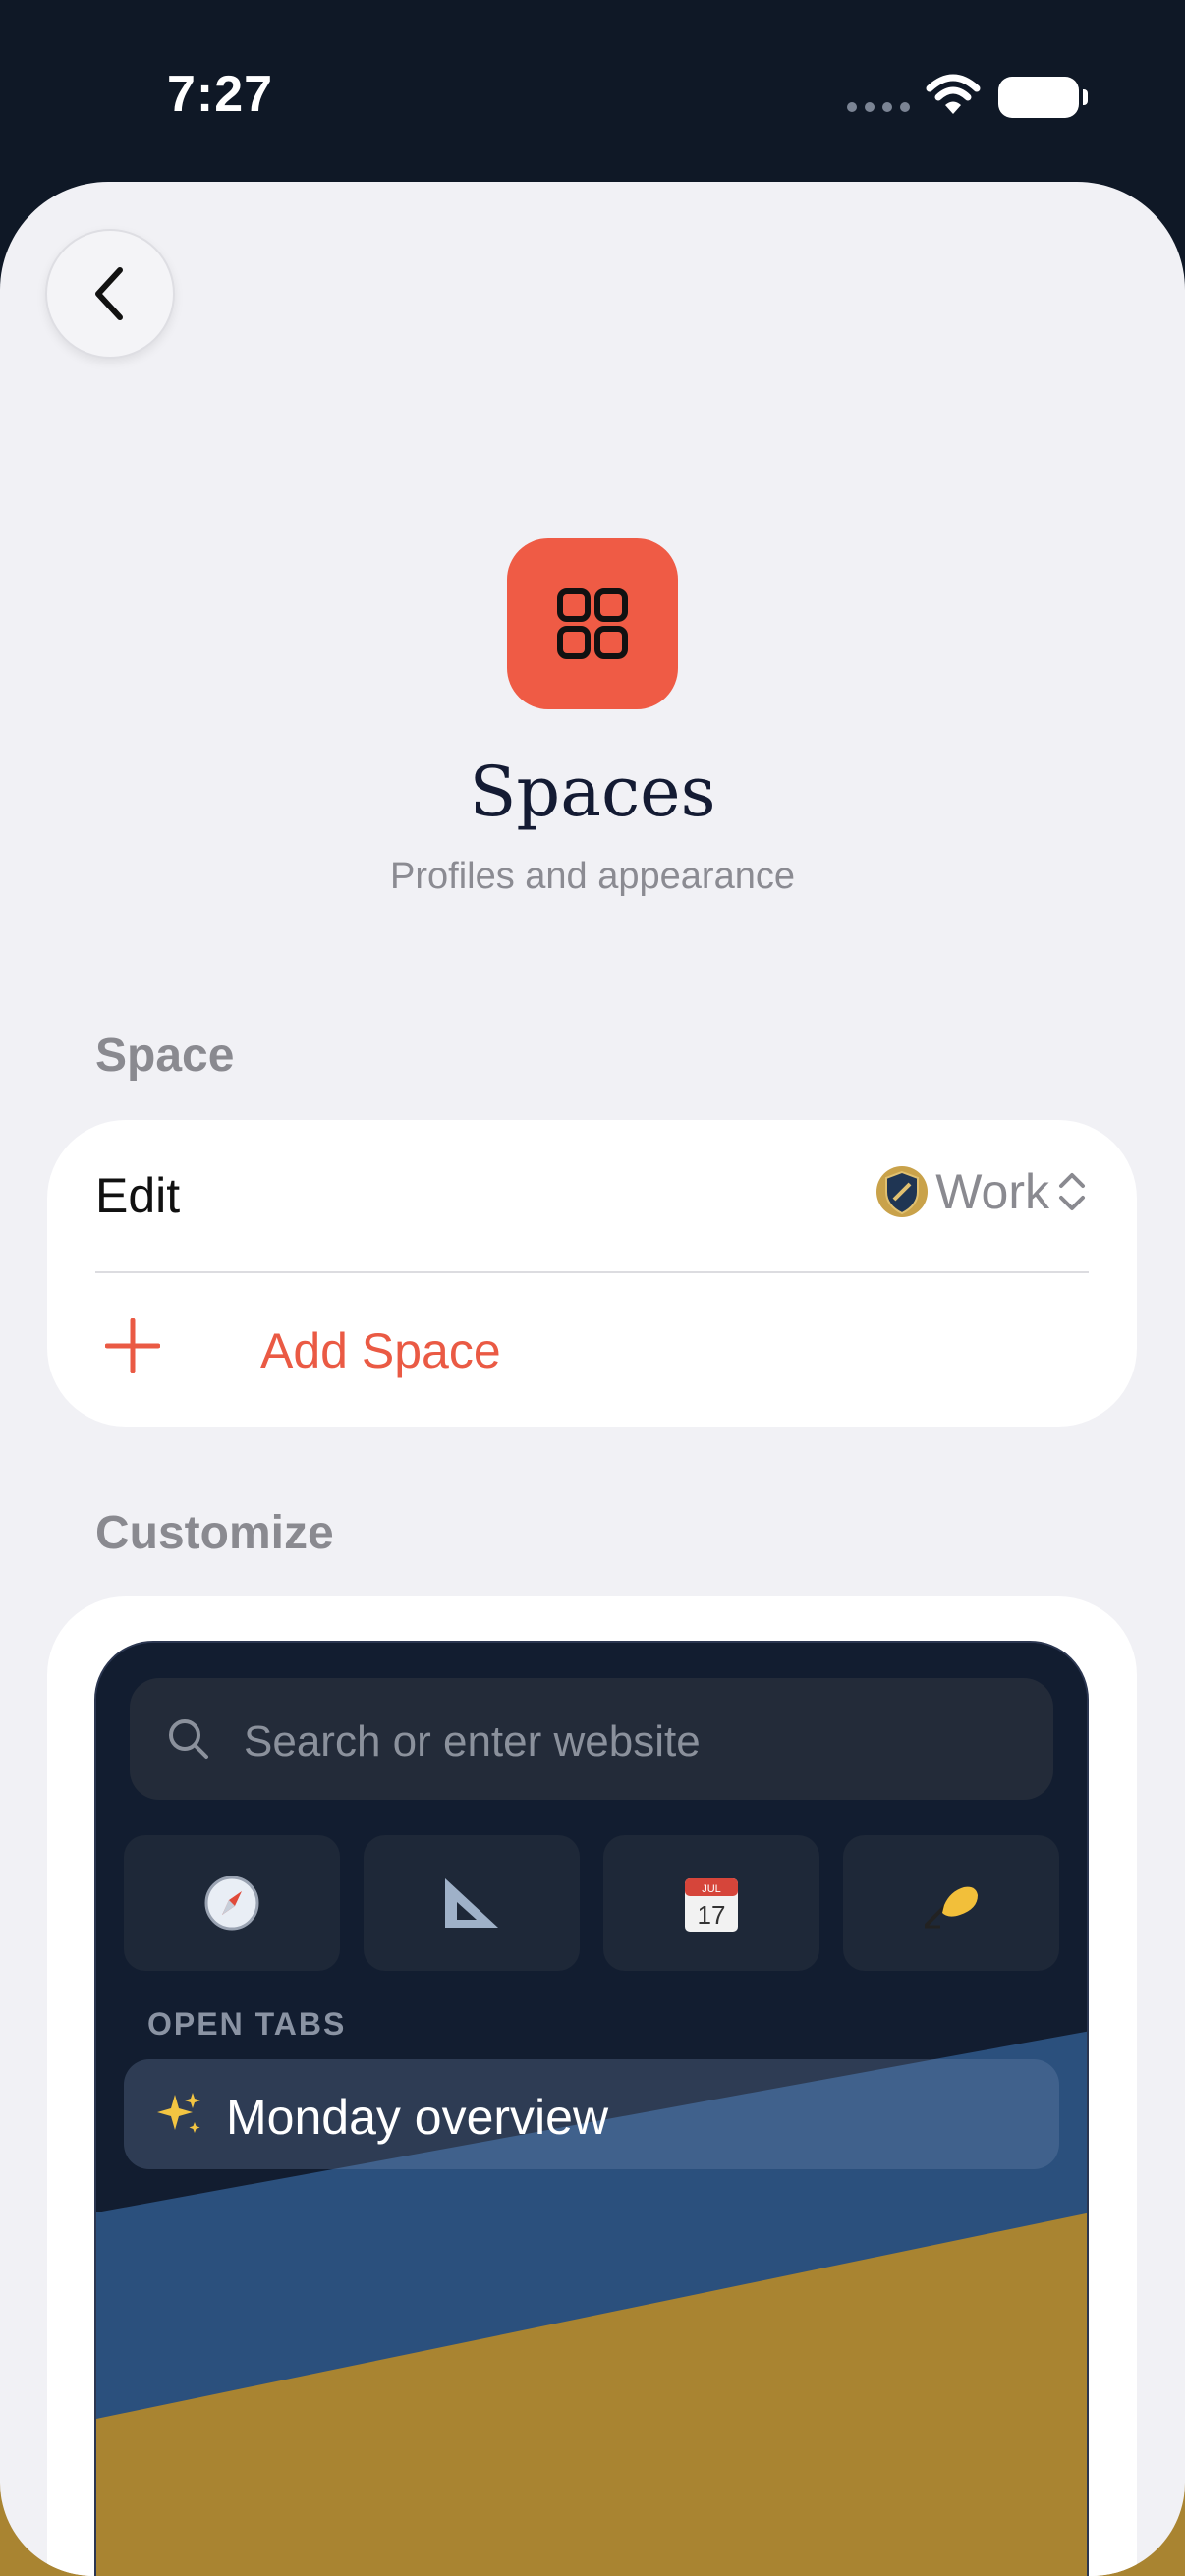 The height and width of the screenshot is (2576, 1185). I want to click on shortcut-tile-writing, so click(951, 1903).